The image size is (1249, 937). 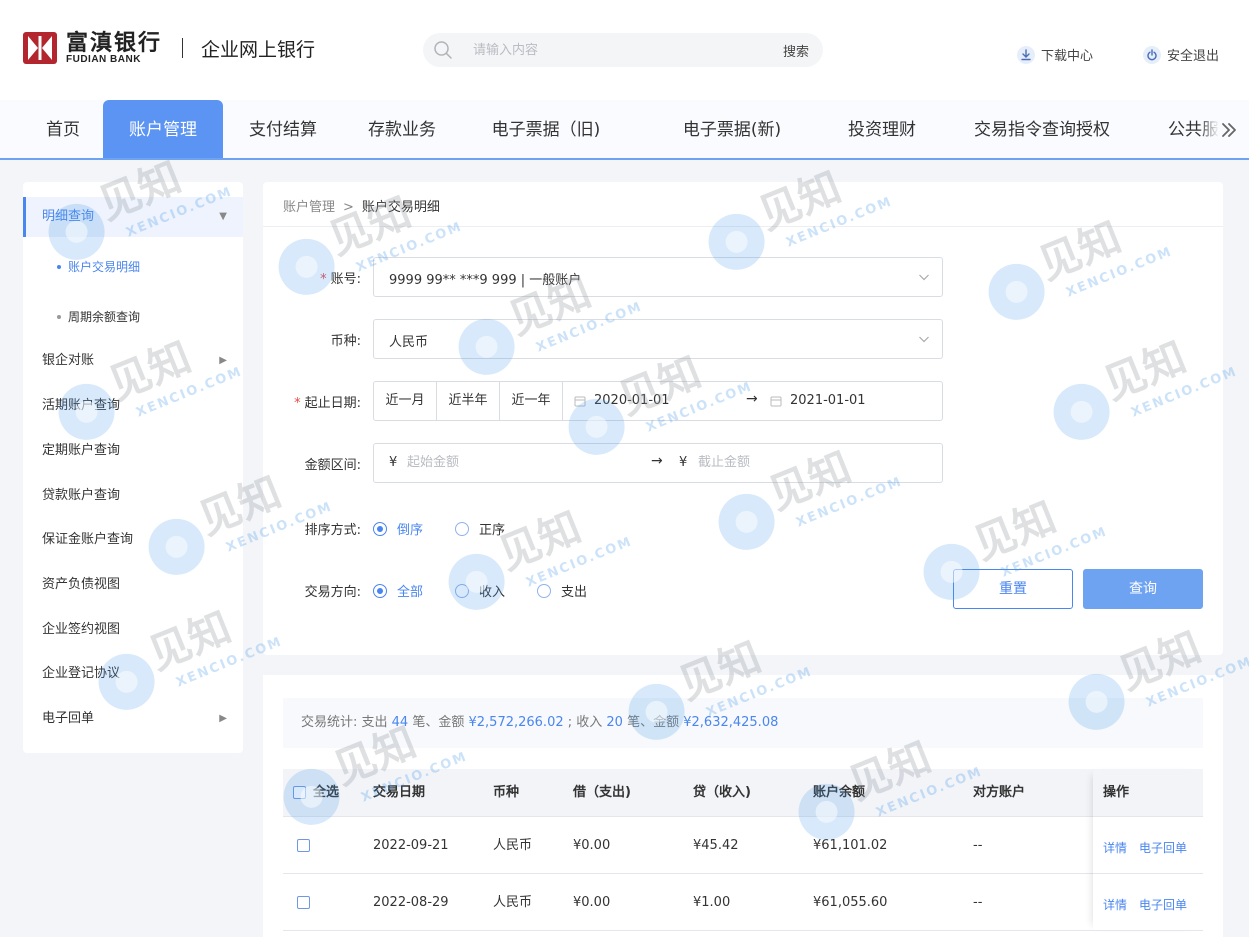 I want to click on sidebar-sub-account-transactions: 账户交易明细, so click(x=133, y=267).